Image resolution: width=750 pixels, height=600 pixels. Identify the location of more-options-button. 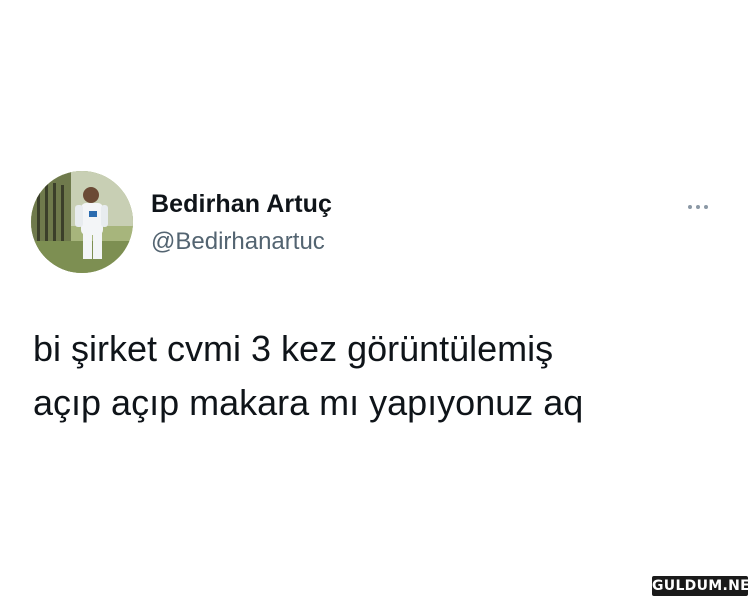
(698, 207).